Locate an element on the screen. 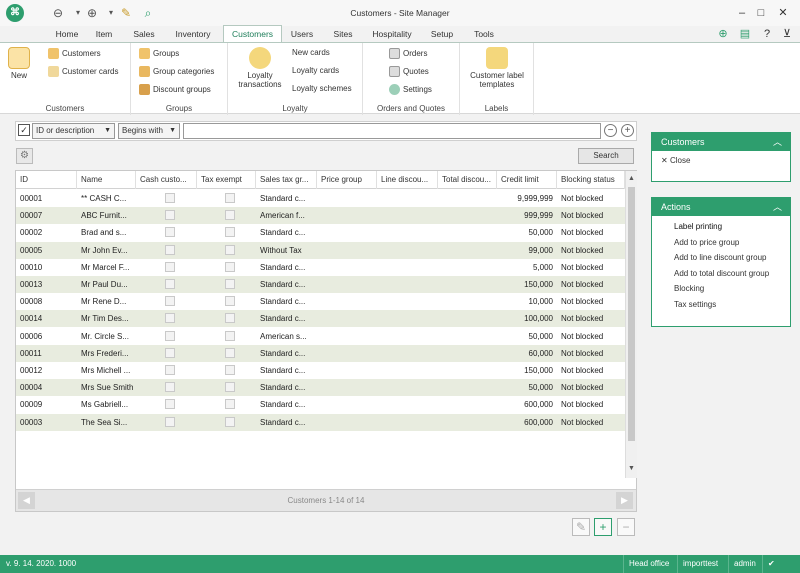  customer-label-templates-button: Customer label templates is located at coordinates (497, 68).